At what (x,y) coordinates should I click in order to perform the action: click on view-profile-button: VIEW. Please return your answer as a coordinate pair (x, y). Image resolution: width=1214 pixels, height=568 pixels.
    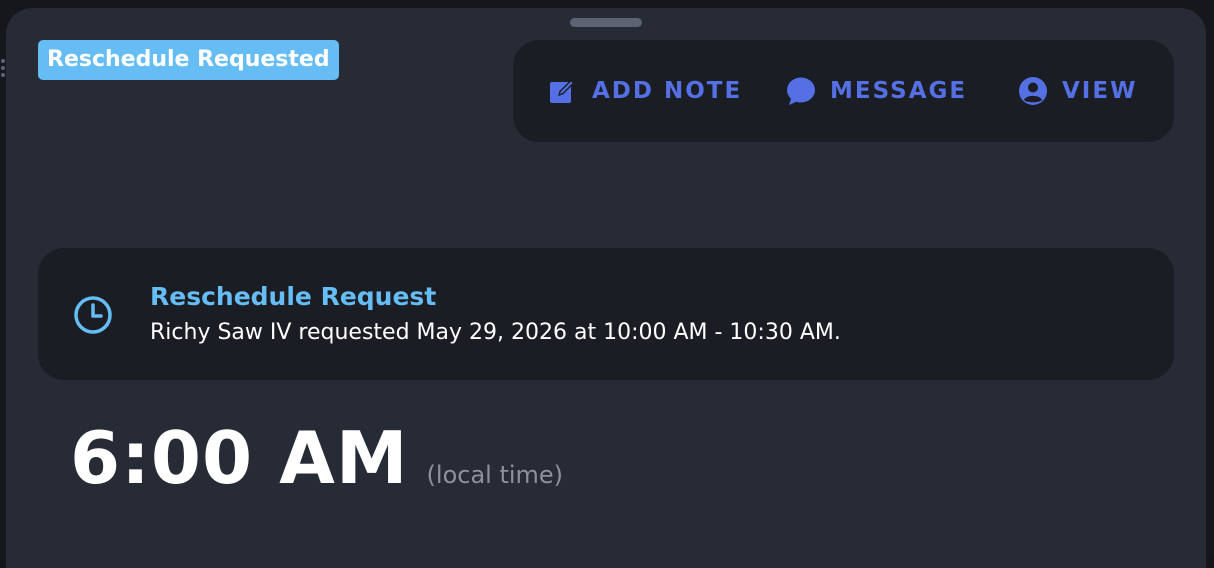
    Looking at the image, I should click on (1077, 91).